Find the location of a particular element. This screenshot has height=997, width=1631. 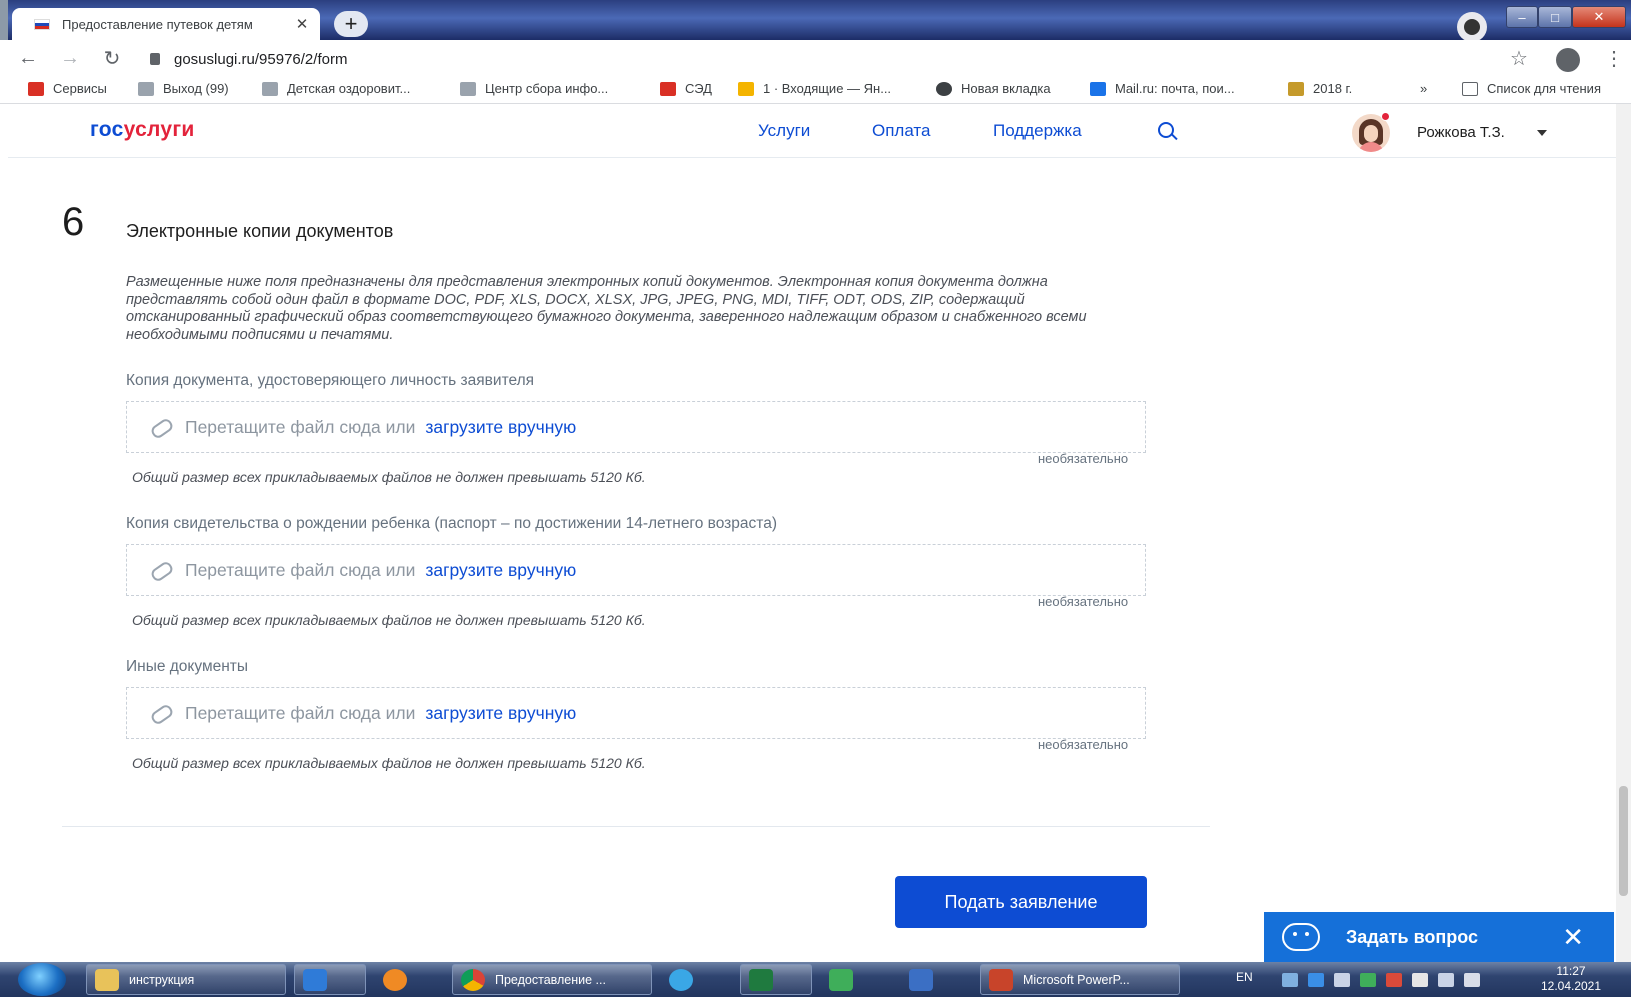

window-close-button: ✕ is located at coordinates (1599, 17).